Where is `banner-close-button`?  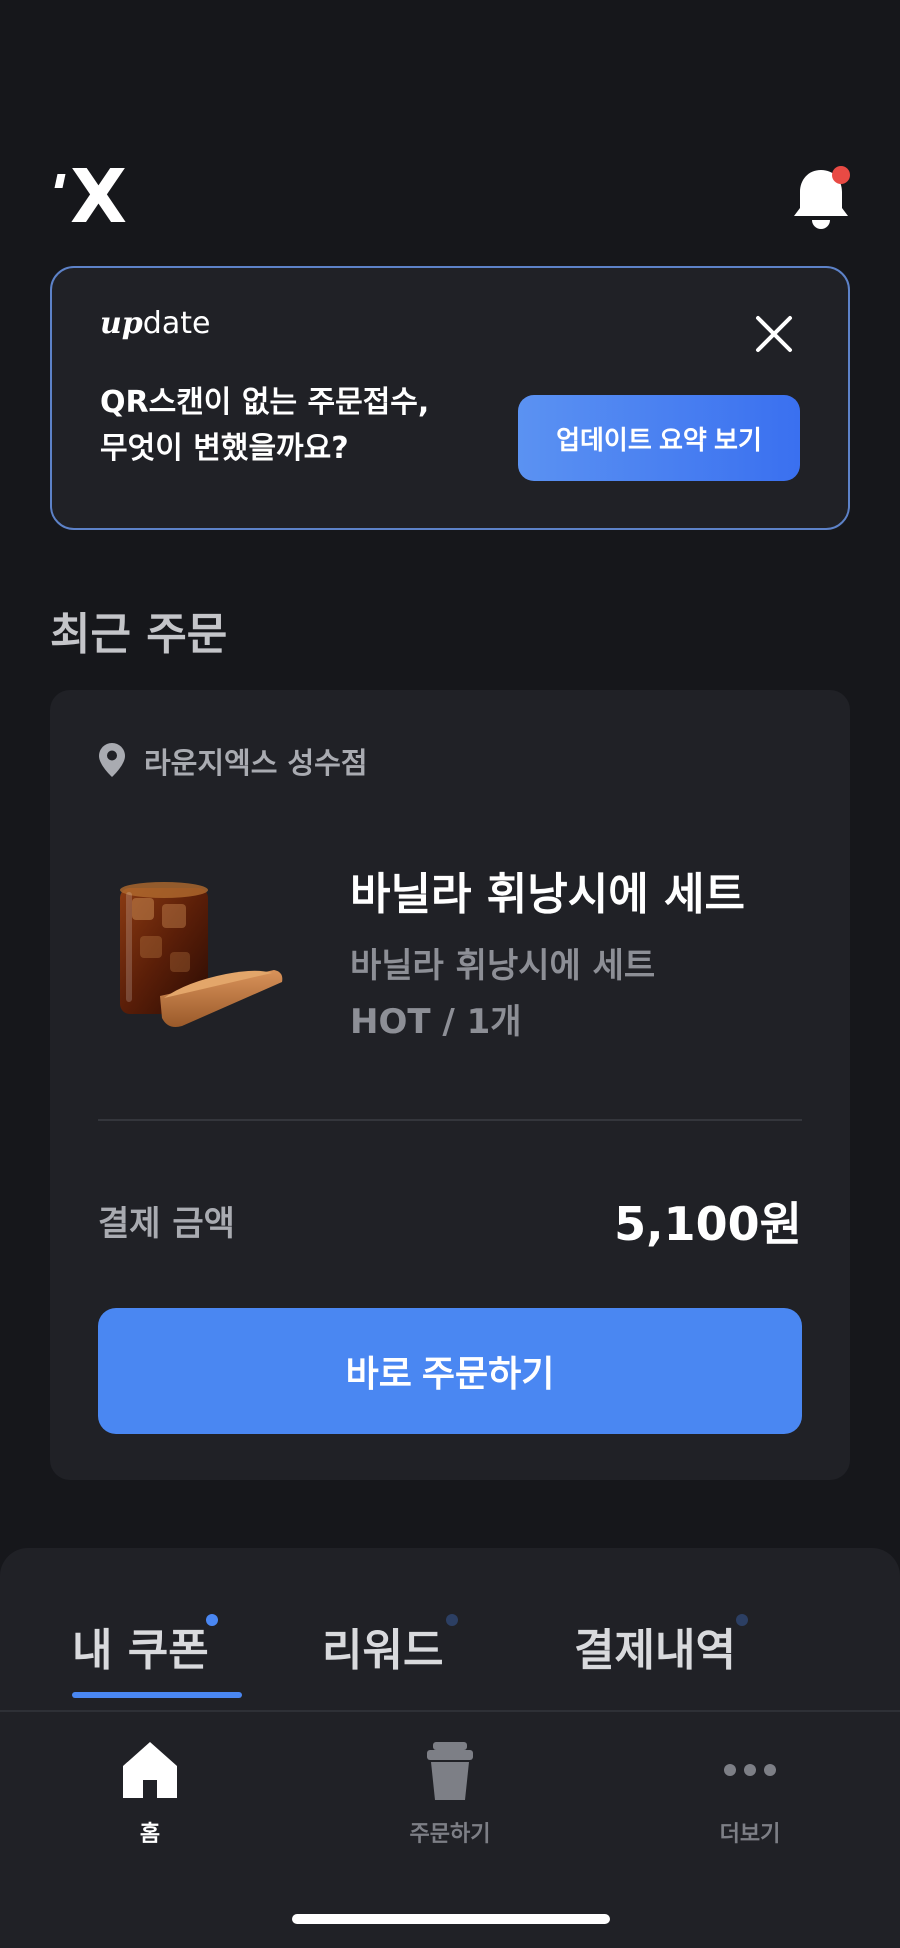 banner-close-button is located at coordinates (774, 334).